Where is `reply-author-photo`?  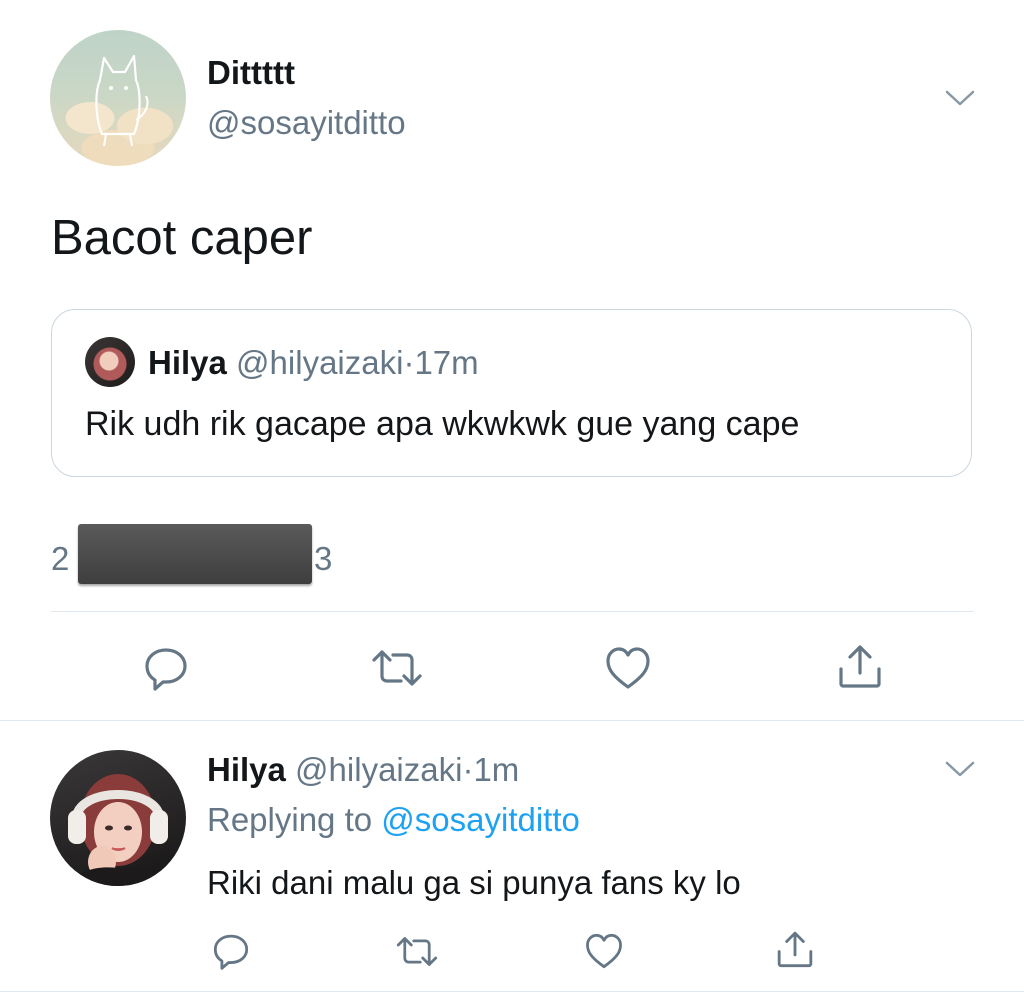 reply-author-photo is located at coordinates (118, 830).